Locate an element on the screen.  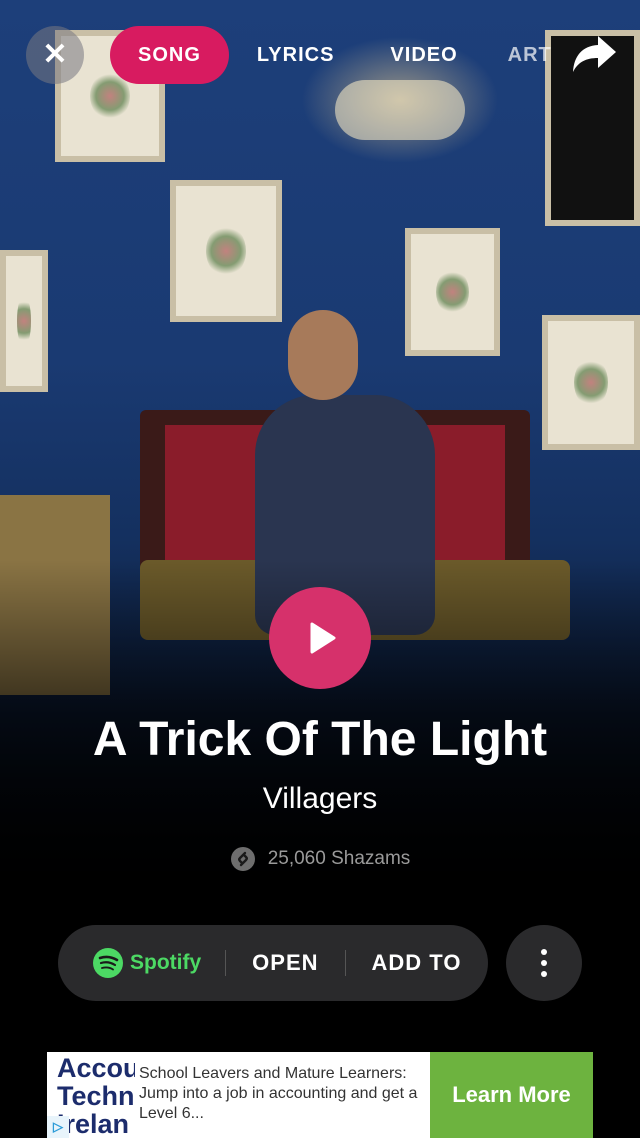
tab-video: VIDEO is located at coordinates (423, 55).